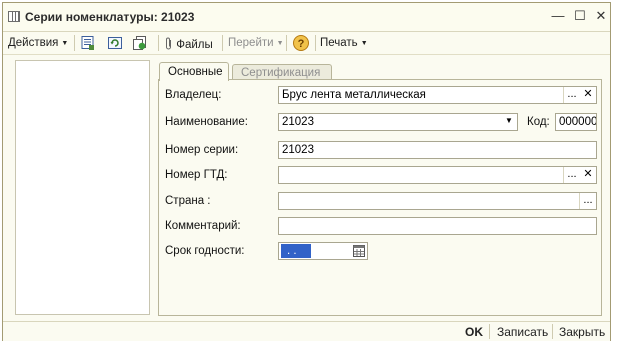 The image size is (617, 346). Describe the element at coordinates (588, 175) in the screenshot. I see `gtd-clear-button: ✕` at that location.